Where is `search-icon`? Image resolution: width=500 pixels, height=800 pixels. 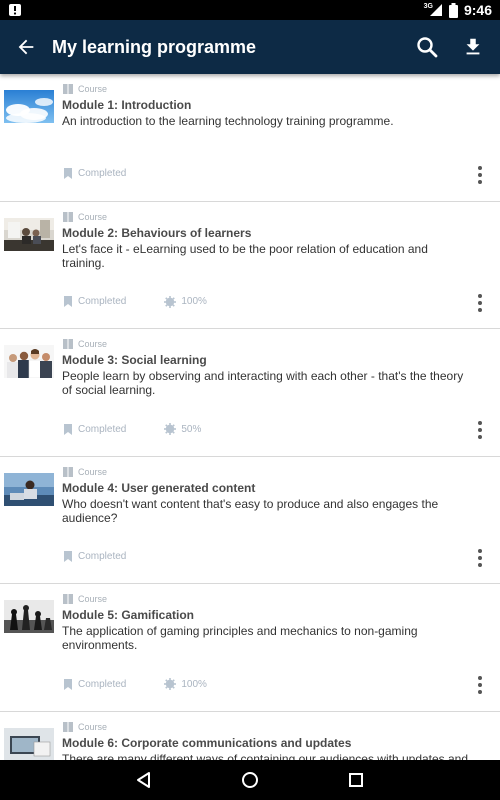 search-icon is located at coordinates (427, 47).